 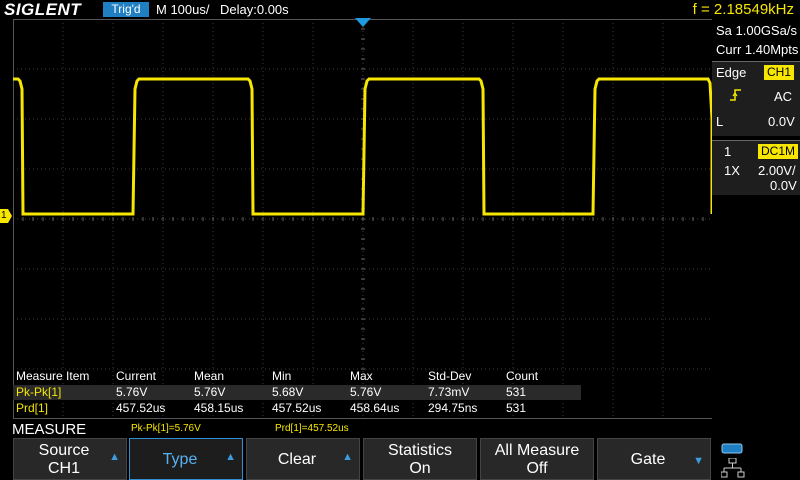 What do you see at coordinates (63, 468) in the screenshot?
I see `source-button-value: CH1` at bounding box center [63, 468].